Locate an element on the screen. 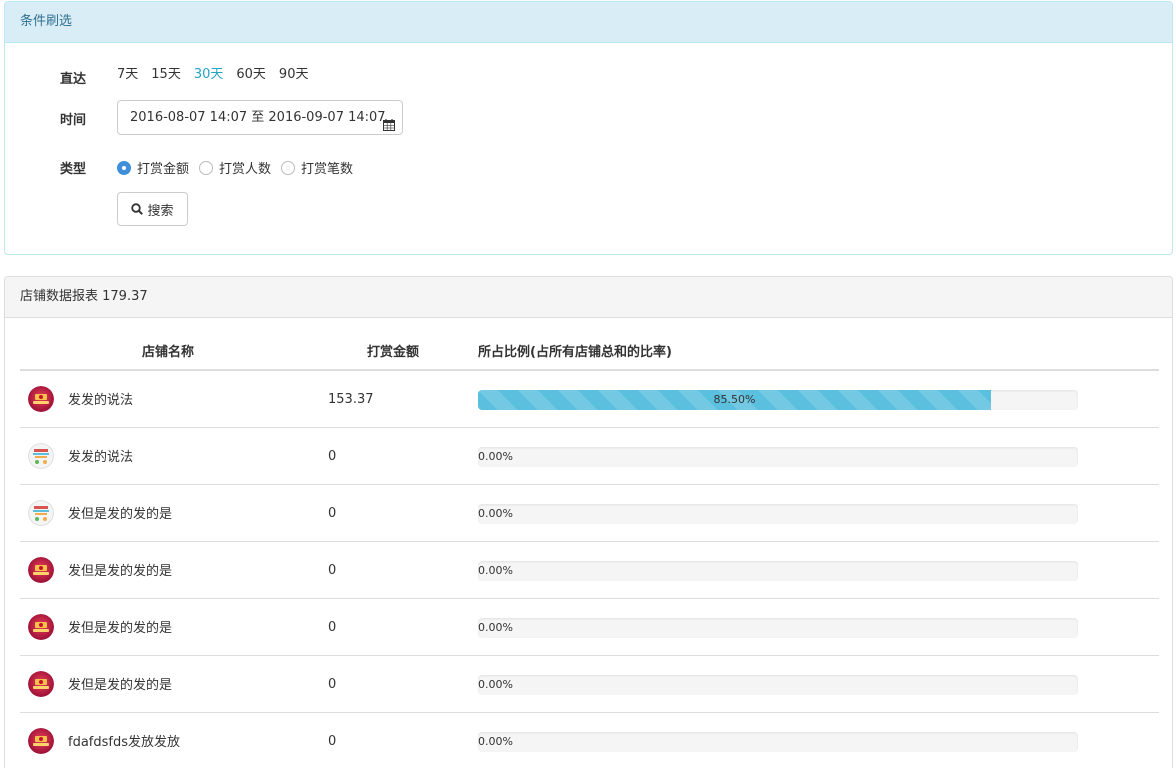 The image size is (1176, 768). reward-amount: 153.37 is located at coordinates (351, 399).